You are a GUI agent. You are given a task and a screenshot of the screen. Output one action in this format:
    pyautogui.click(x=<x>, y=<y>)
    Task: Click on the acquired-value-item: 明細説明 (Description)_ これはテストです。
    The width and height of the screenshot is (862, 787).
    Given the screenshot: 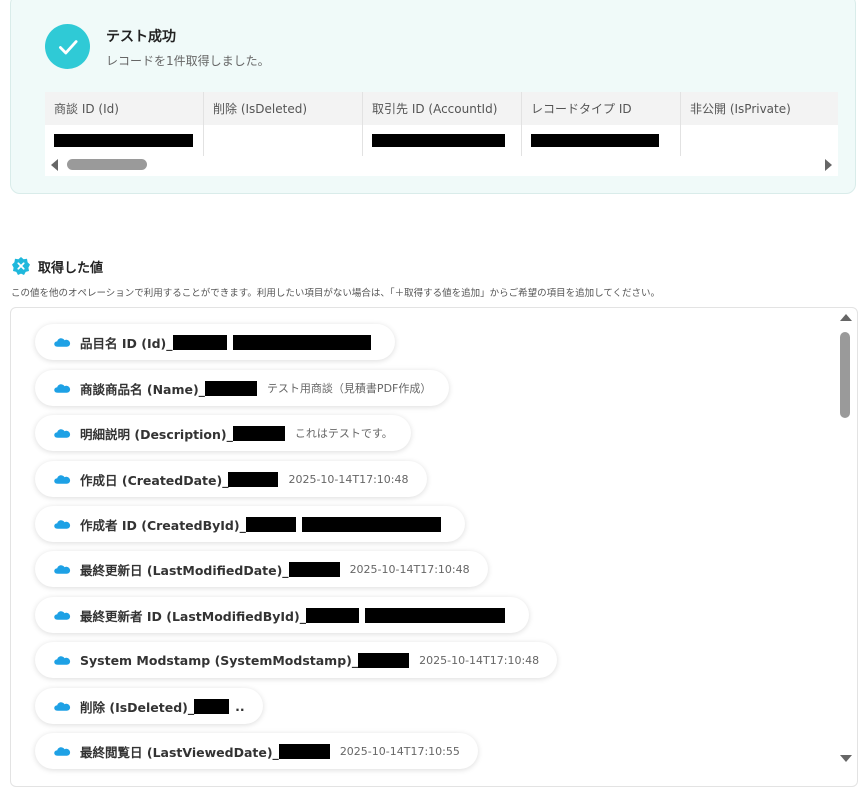 What is the action you would take?
    pyautogui.click(x=223, y=433)
    